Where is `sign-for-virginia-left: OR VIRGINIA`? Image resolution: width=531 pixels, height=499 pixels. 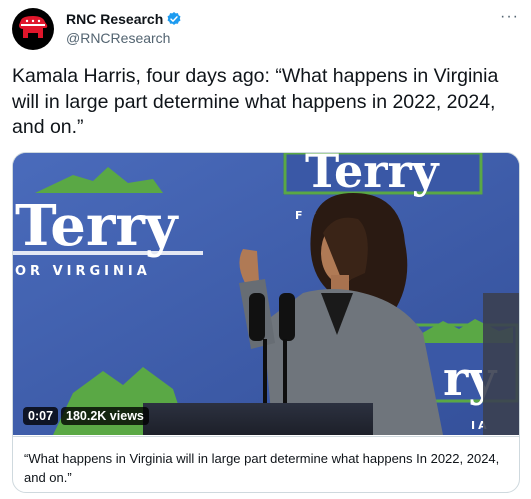 sign-for-virginia-left: OR VIRGINIA is located at coordinates (83, 271).